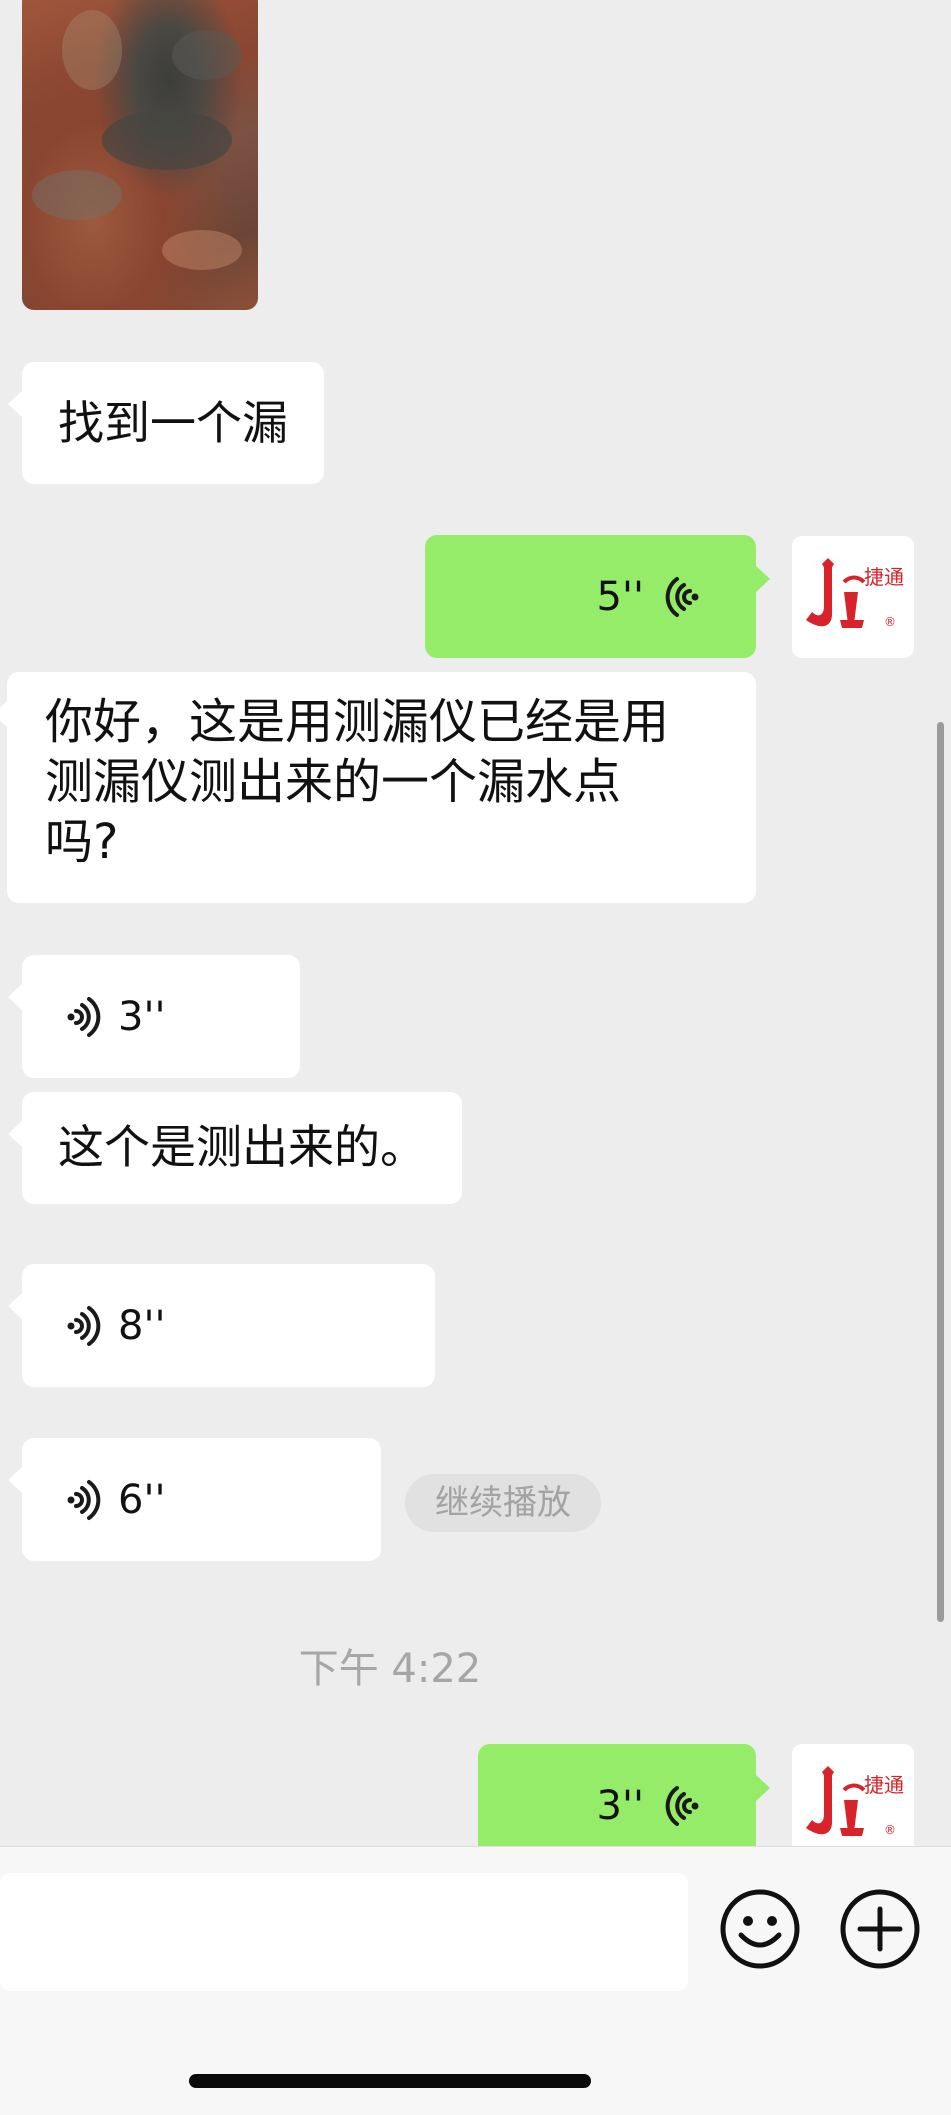  What do you see at coordinates (503, 1503) in the screenshot?
I see `continue-play-button: 继续播放` at bounding box center [503, 1503].